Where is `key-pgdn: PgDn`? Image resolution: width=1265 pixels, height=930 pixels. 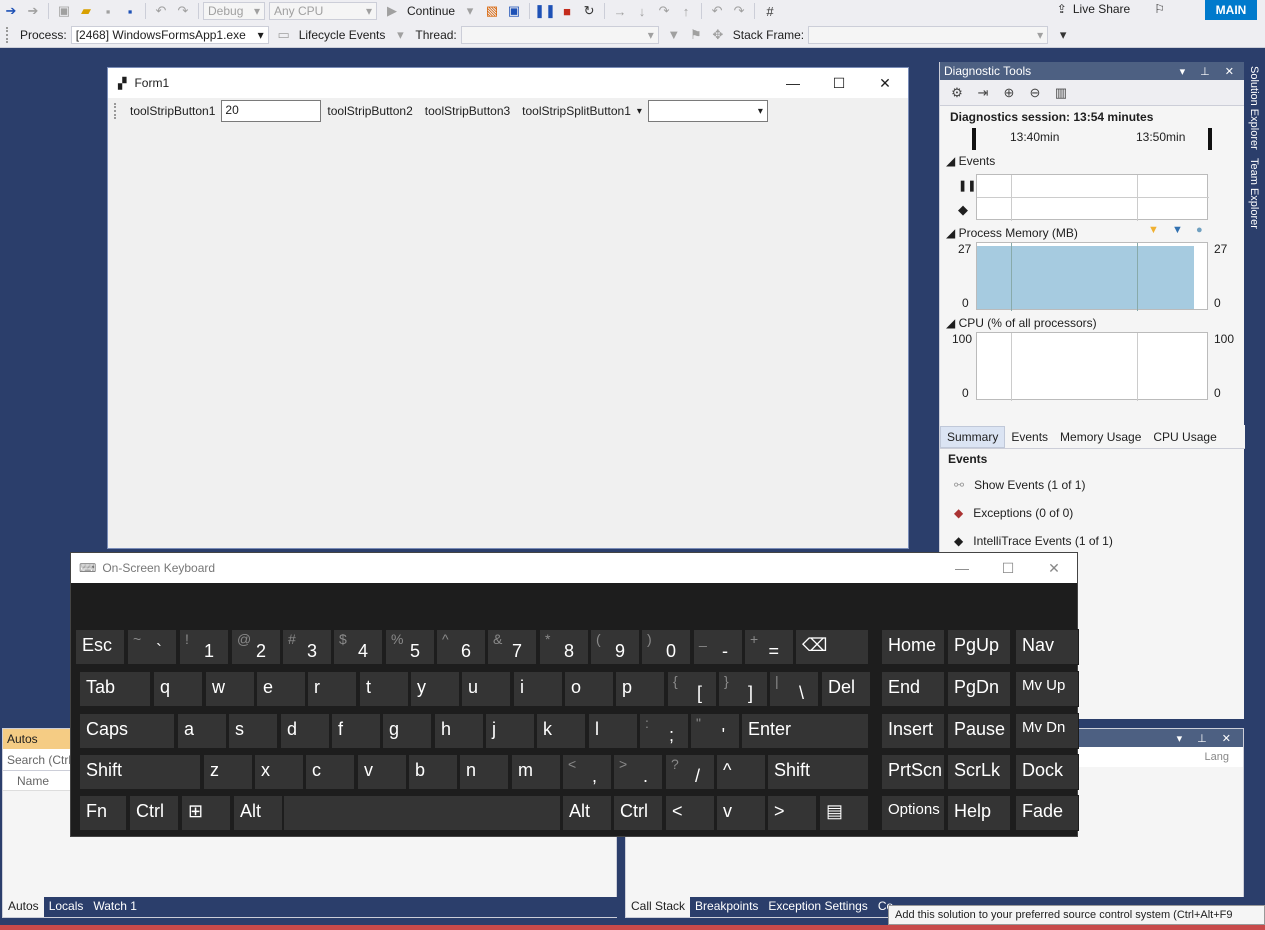
key-pgdn: PgDn is located at coordinates (979, 689).